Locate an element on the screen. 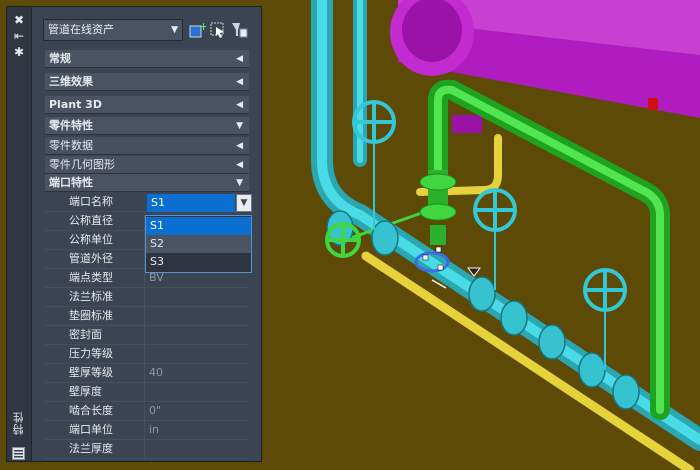  object-type-value: 管道在线资产 is located at coordinates (81, 29).